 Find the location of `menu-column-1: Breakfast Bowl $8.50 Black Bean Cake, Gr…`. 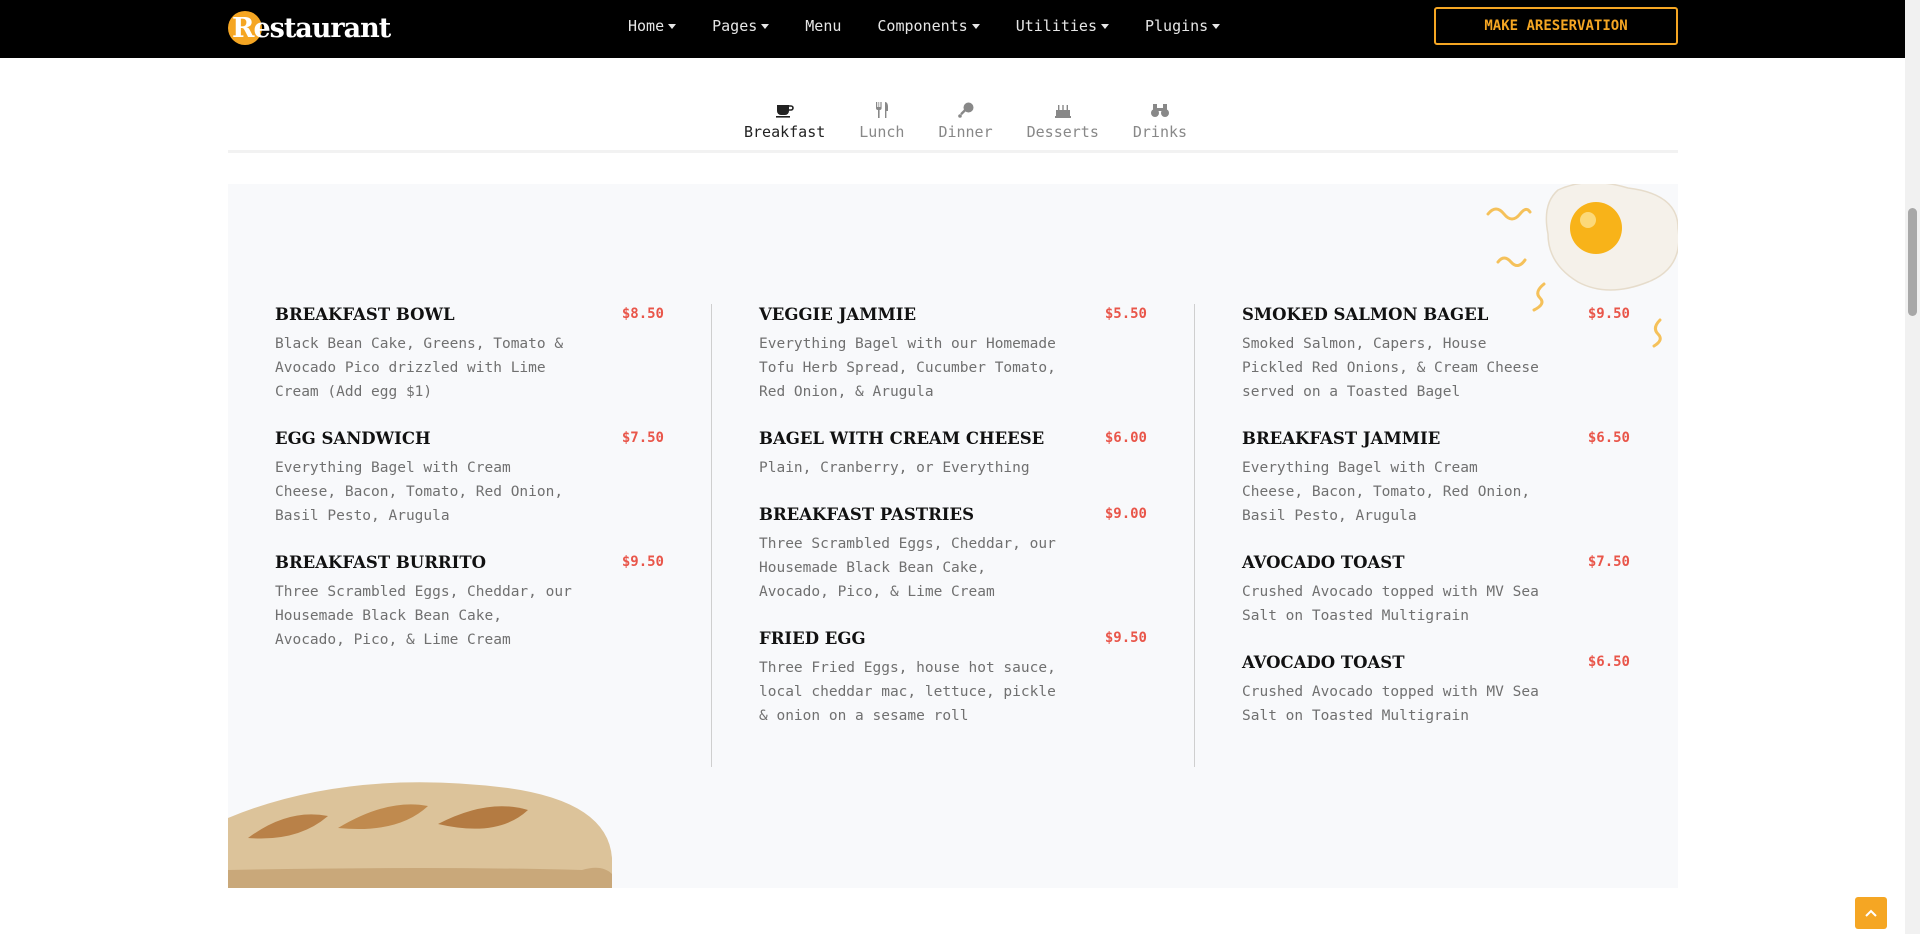

menu-column-1: Breakfast Bowl $8.50 Black Bean Cake, Gr… is located at coordinates (469, 490).